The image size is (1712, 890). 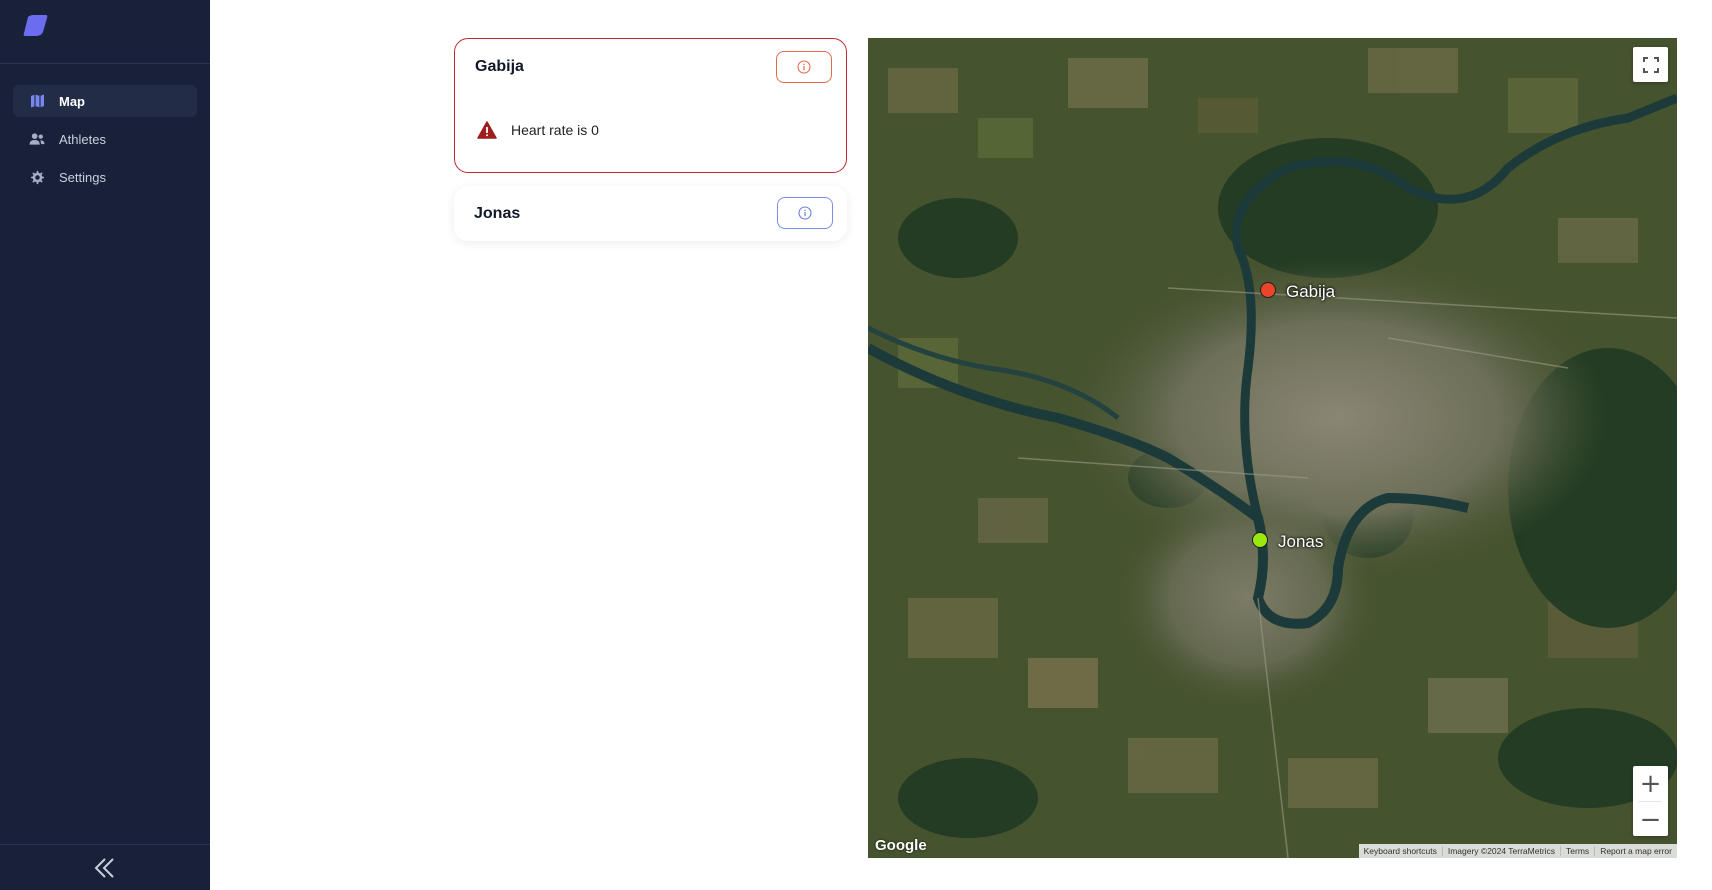 I want to click on athlete-card-jonas: Jonas, so click(x=650, y=213).